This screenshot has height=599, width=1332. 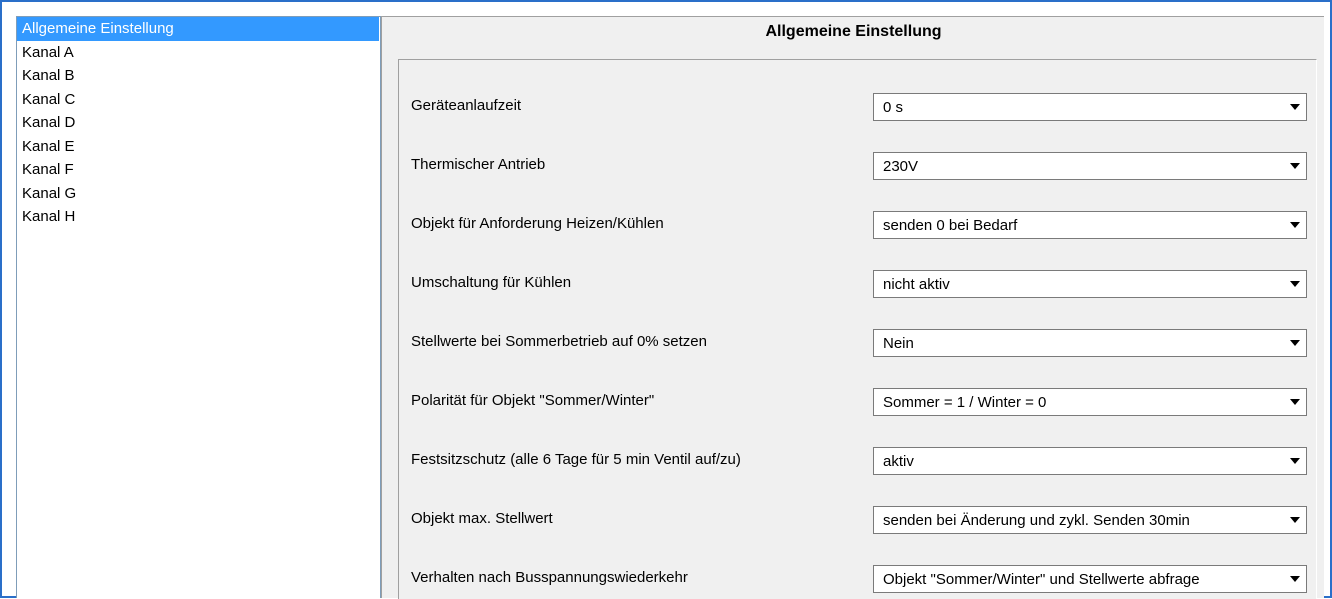 I want to click on select-value: senden 0 bei Bedarf, so click(x=950, y=225).